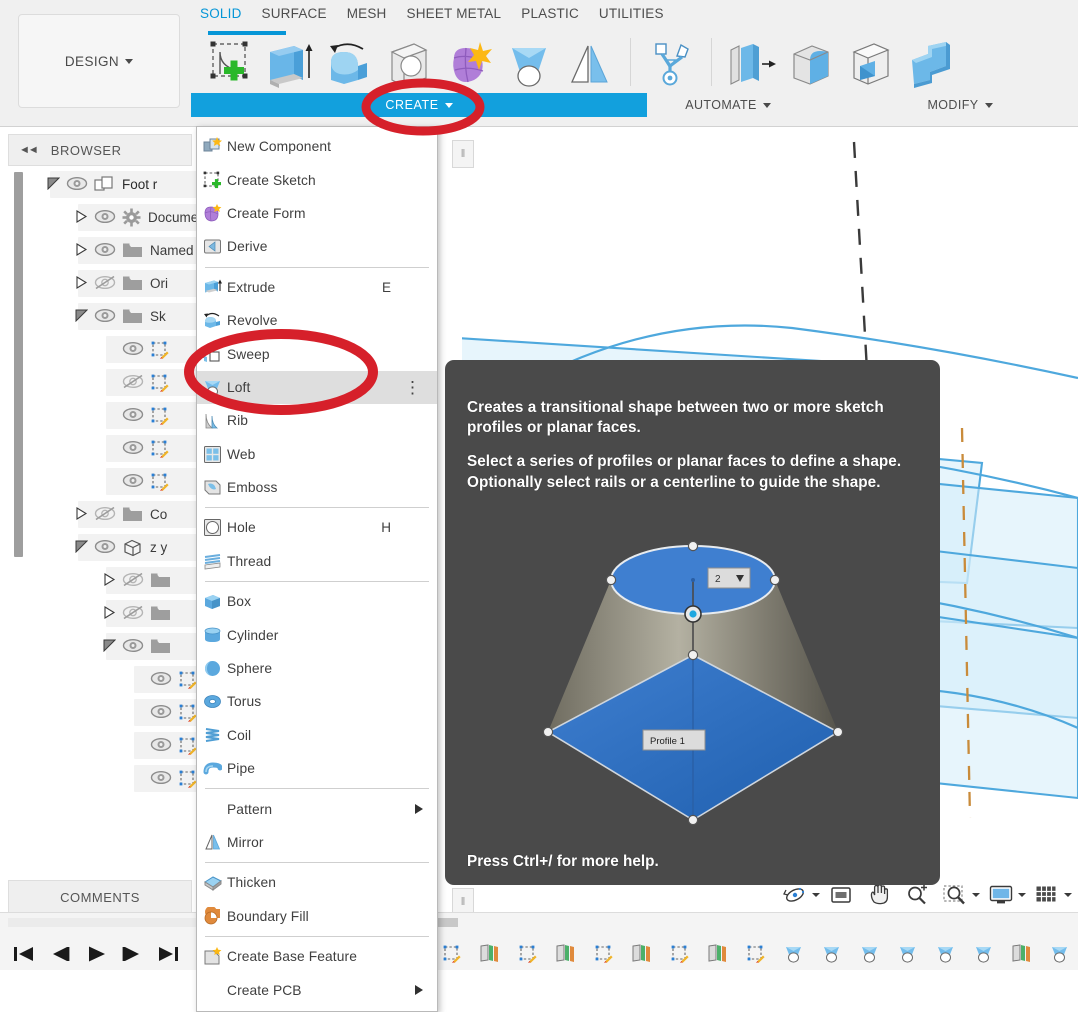  I want to click on step-forward-icon, so click(132, 954).